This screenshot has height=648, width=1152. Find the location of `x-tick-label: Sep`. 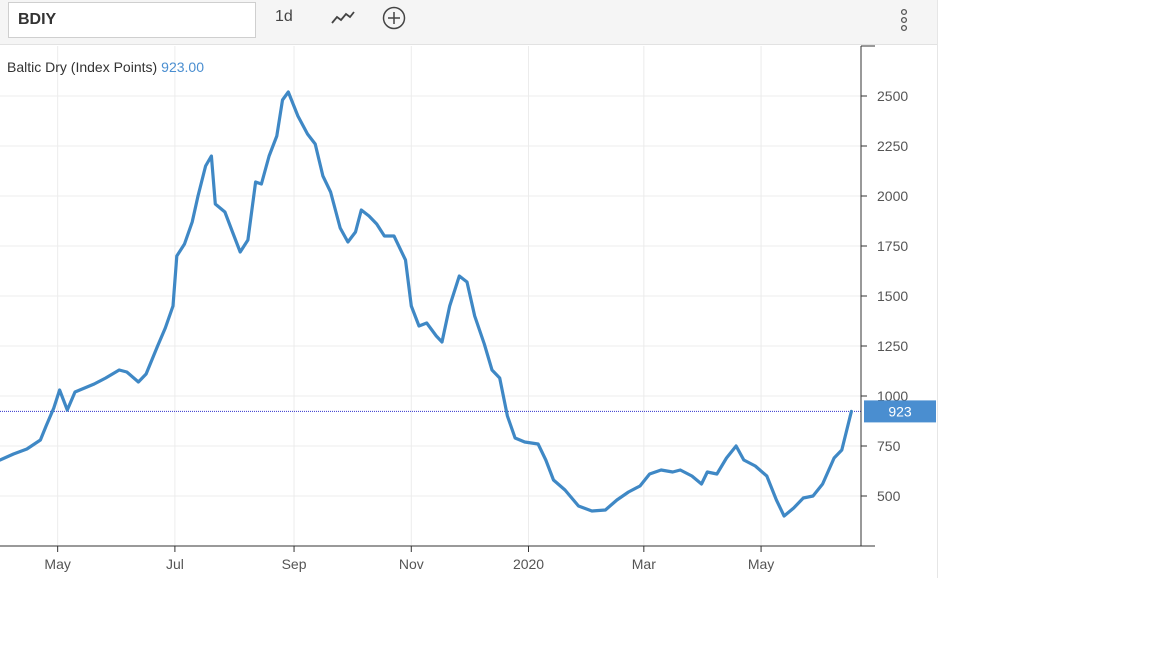

x-tick-label: Sep is located at coordinates (294, 564).